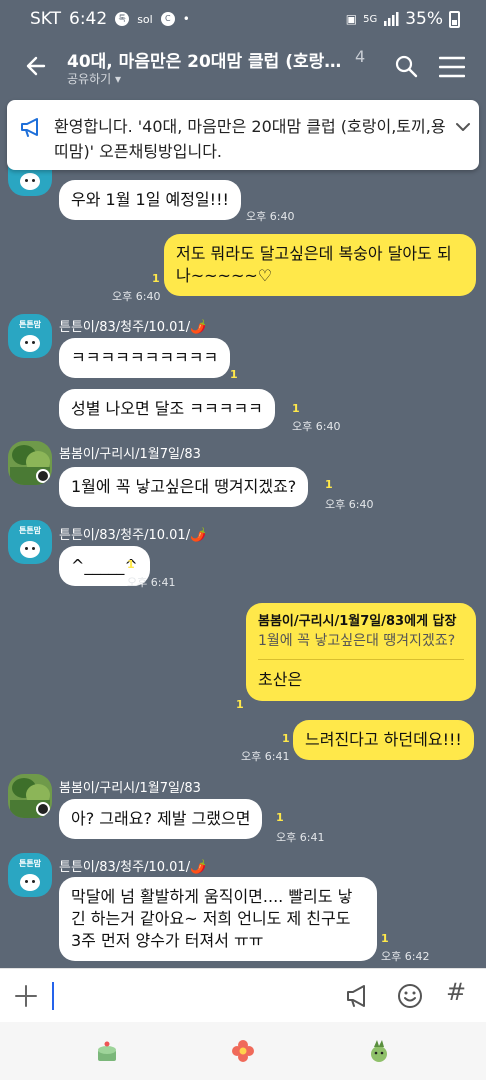 The width and height of the screenshot is (486, 1080). I want to click on menu-icon, so click(452, 67).